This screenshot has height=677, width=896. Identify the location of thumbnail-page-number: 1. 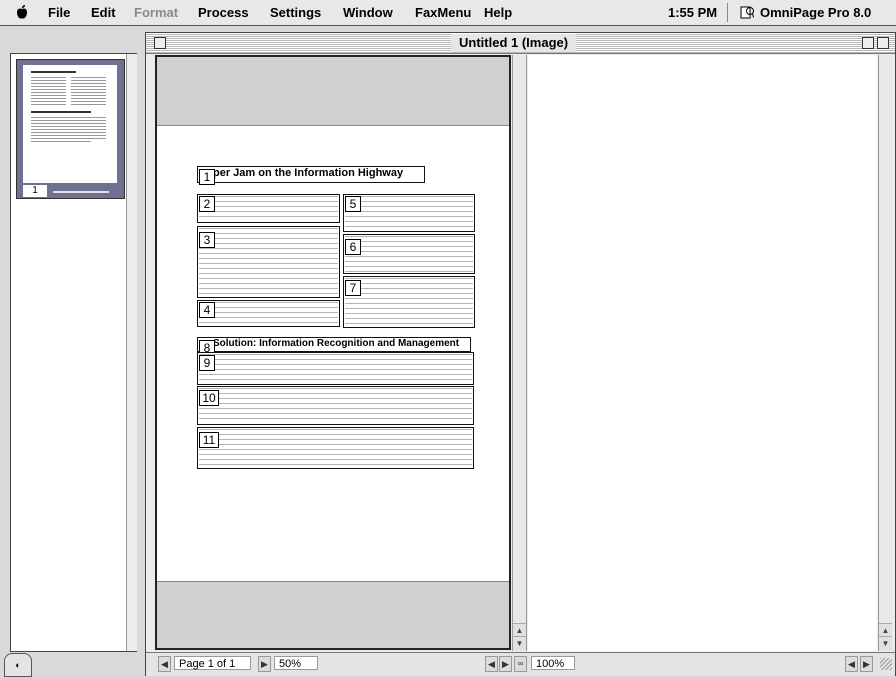
(35, 191).